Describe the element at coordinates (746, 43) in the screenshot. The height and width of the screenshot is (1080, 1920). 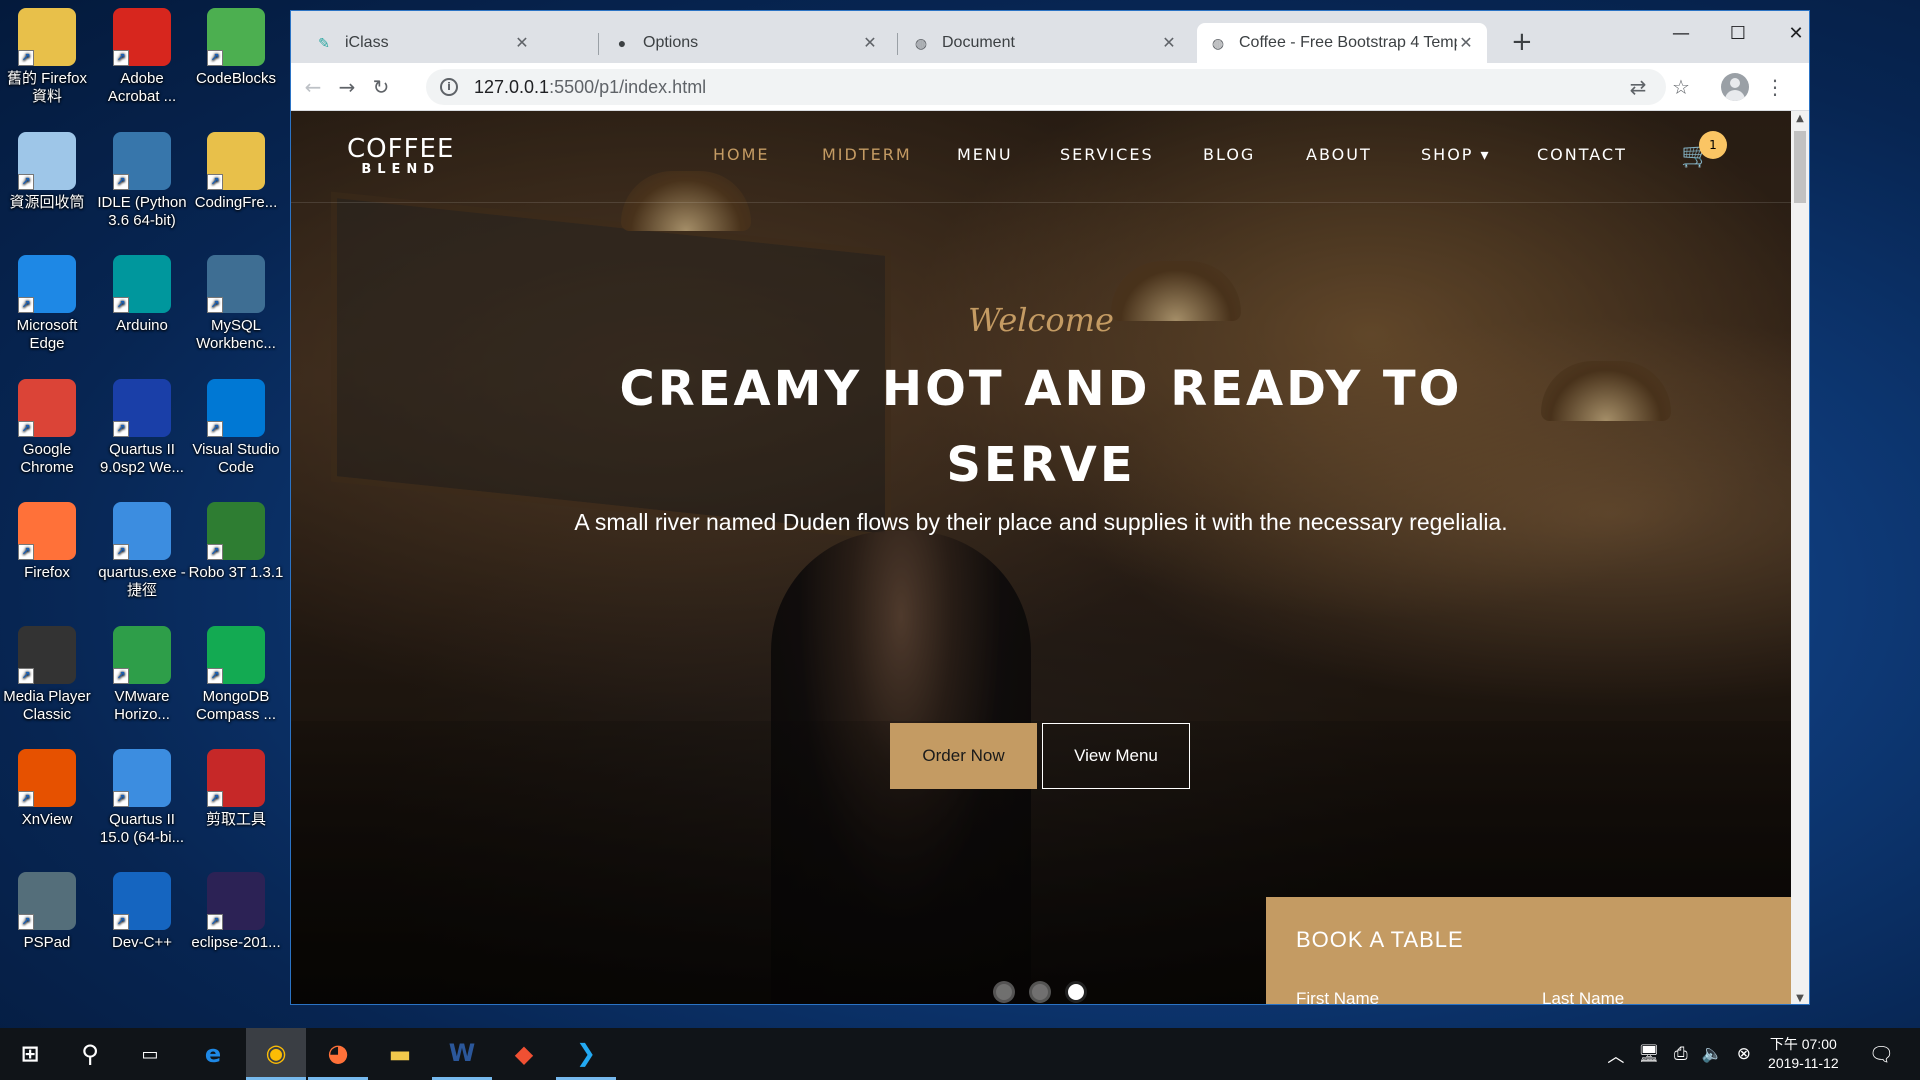
I see `tab-options: ● Options ✕` at that location.